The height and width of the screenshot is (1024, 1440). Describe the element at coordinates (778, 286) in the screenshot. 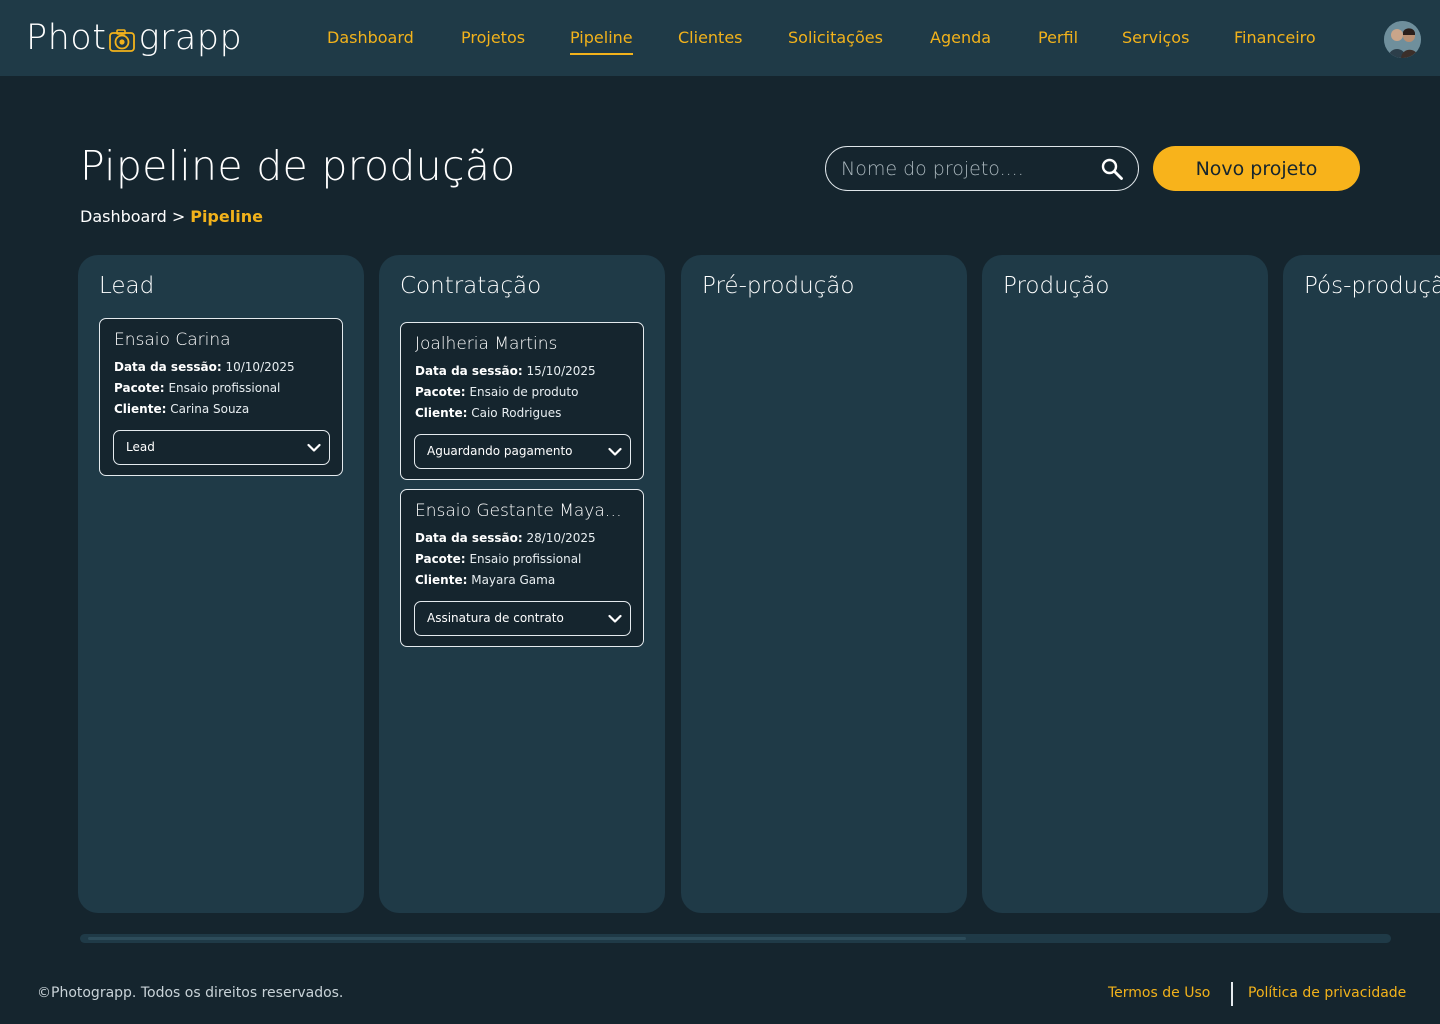

I see `column-title: Pré-produção` at that location.